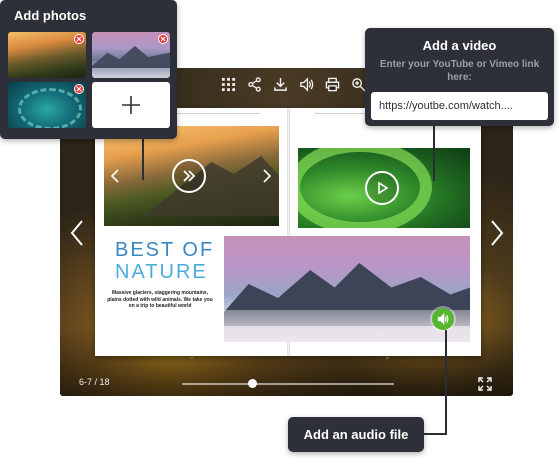  Describe the element at coordinates (459, 45) in the screenshot. I see `add-video-title: Add a video` at that location.